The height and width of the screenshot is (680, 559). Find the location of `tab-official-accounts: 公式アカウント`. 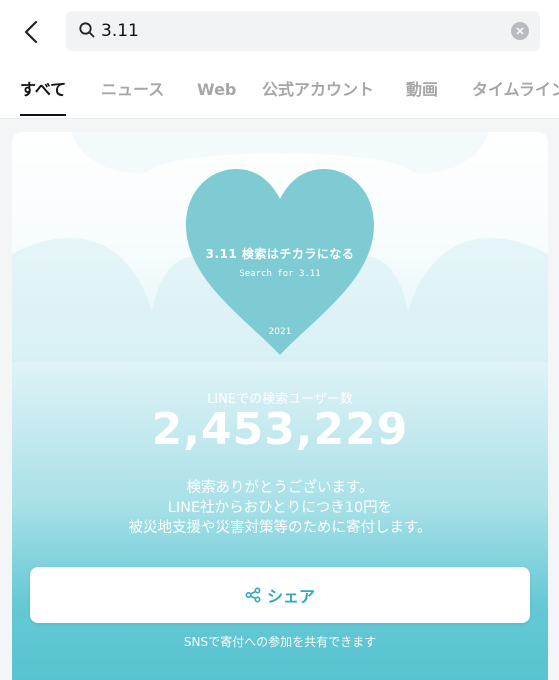

tab-official-accounts: 公式アカウント is located at coordinates (318, 92).